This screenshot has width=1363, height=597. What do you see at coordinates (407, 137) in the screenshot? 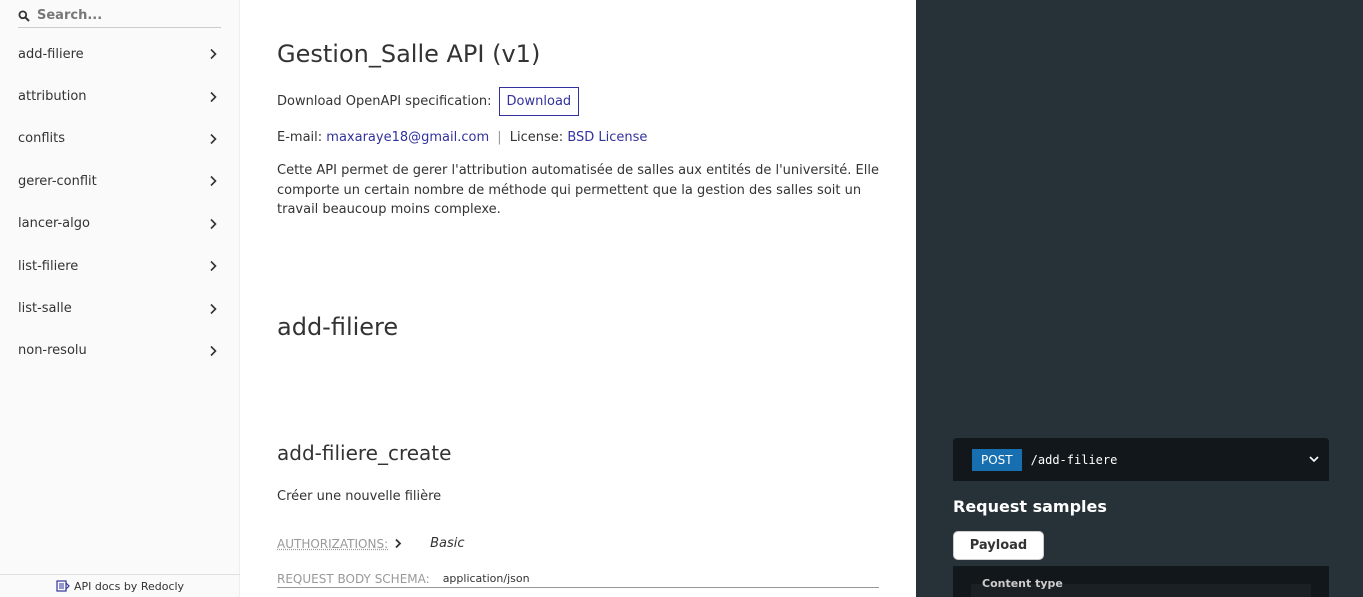
I see `email-link: maxaraye18@gmail.com` at bounding box center [407, 137].